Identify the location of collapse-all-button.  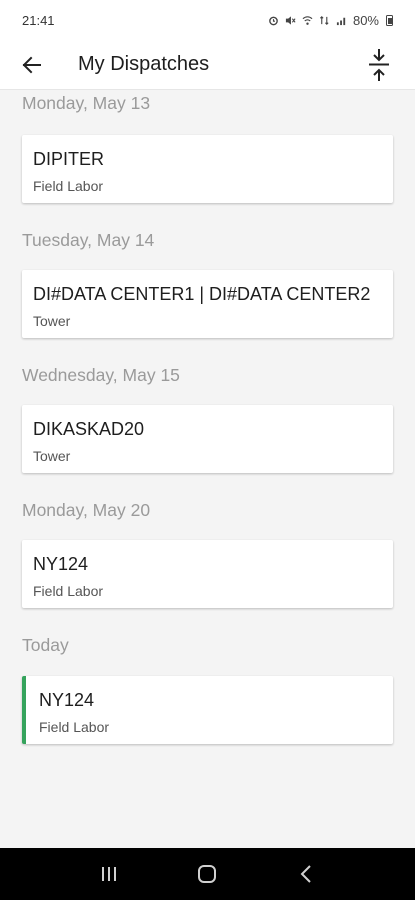
(379, 65).